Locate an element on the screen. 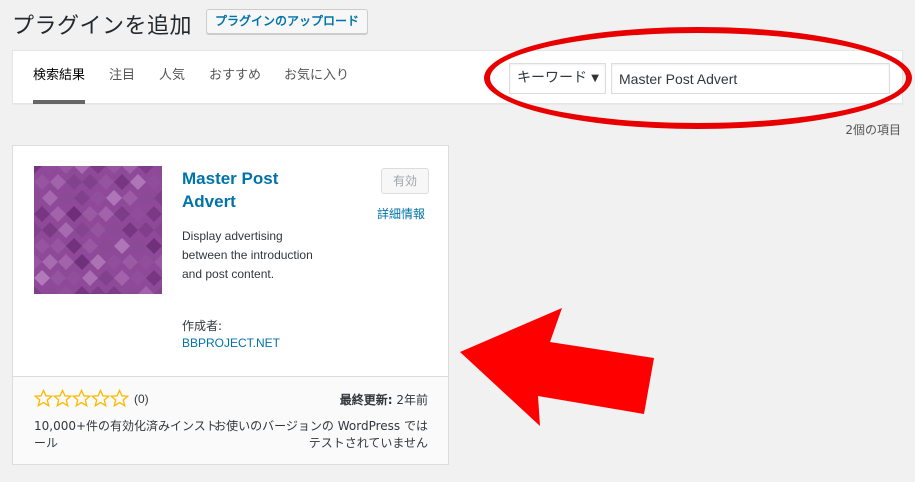  tab-search-results: 検索結果 is located at coordinates (59, 77).